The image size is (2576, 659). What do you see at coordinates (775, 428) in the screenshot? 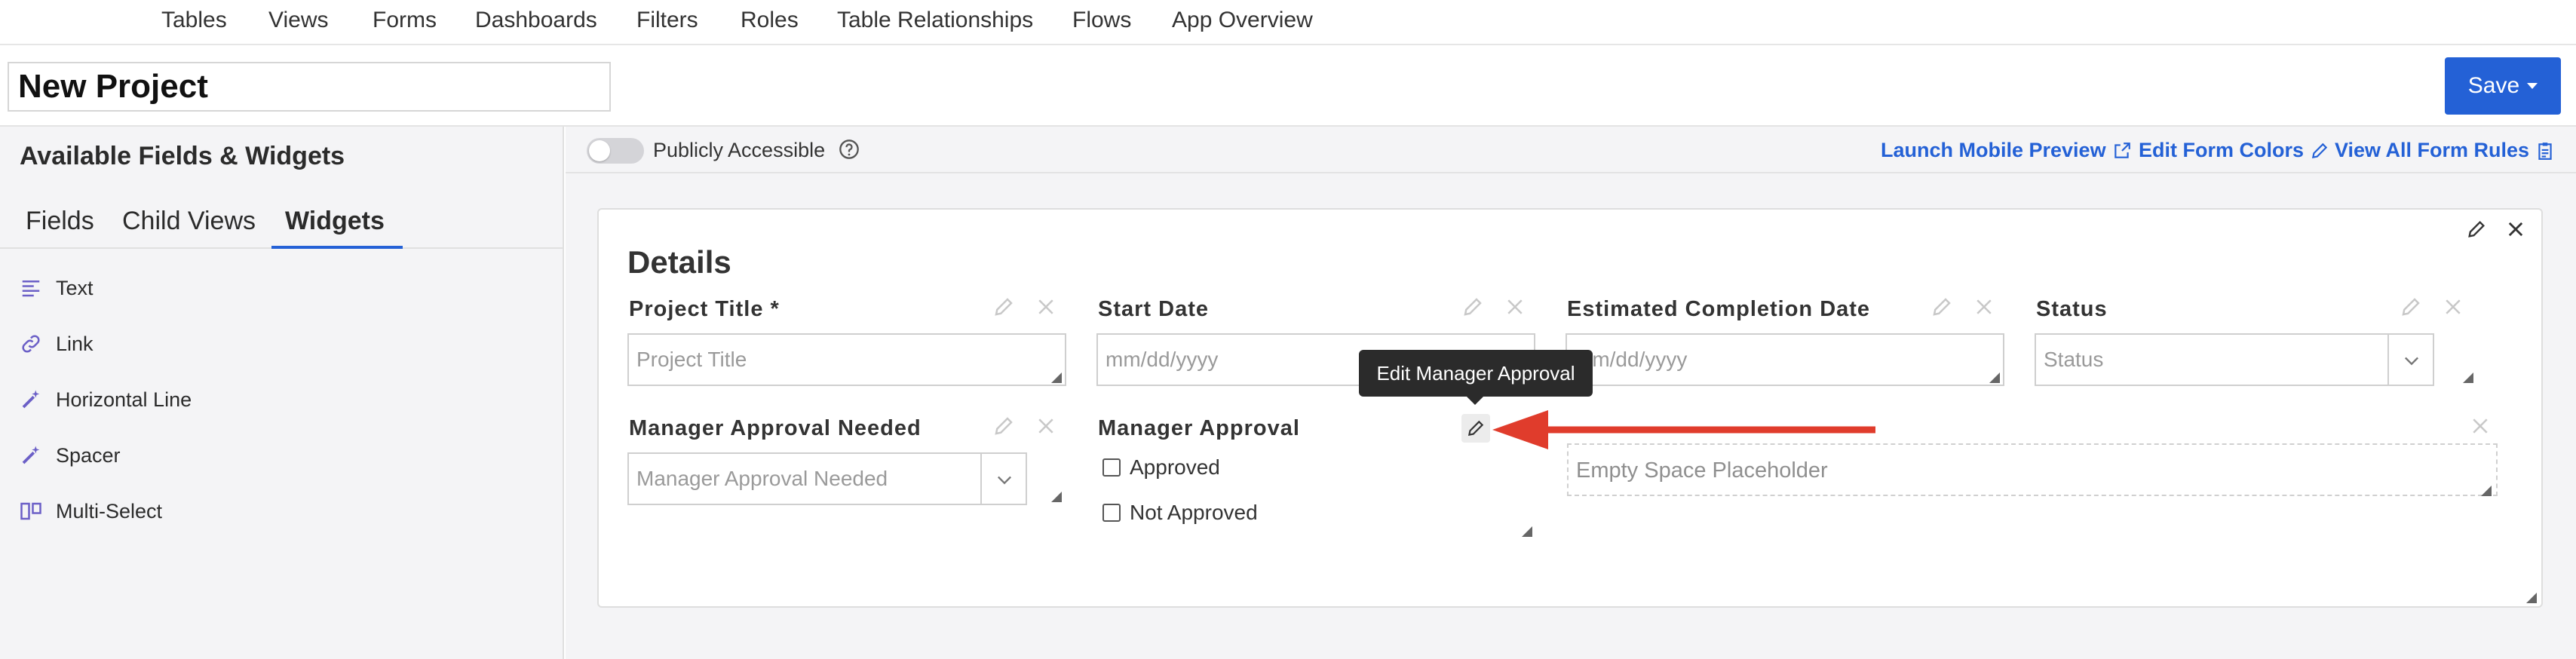
I see `field-label: Manager Approval Needed` at bounding box center [775, 428].